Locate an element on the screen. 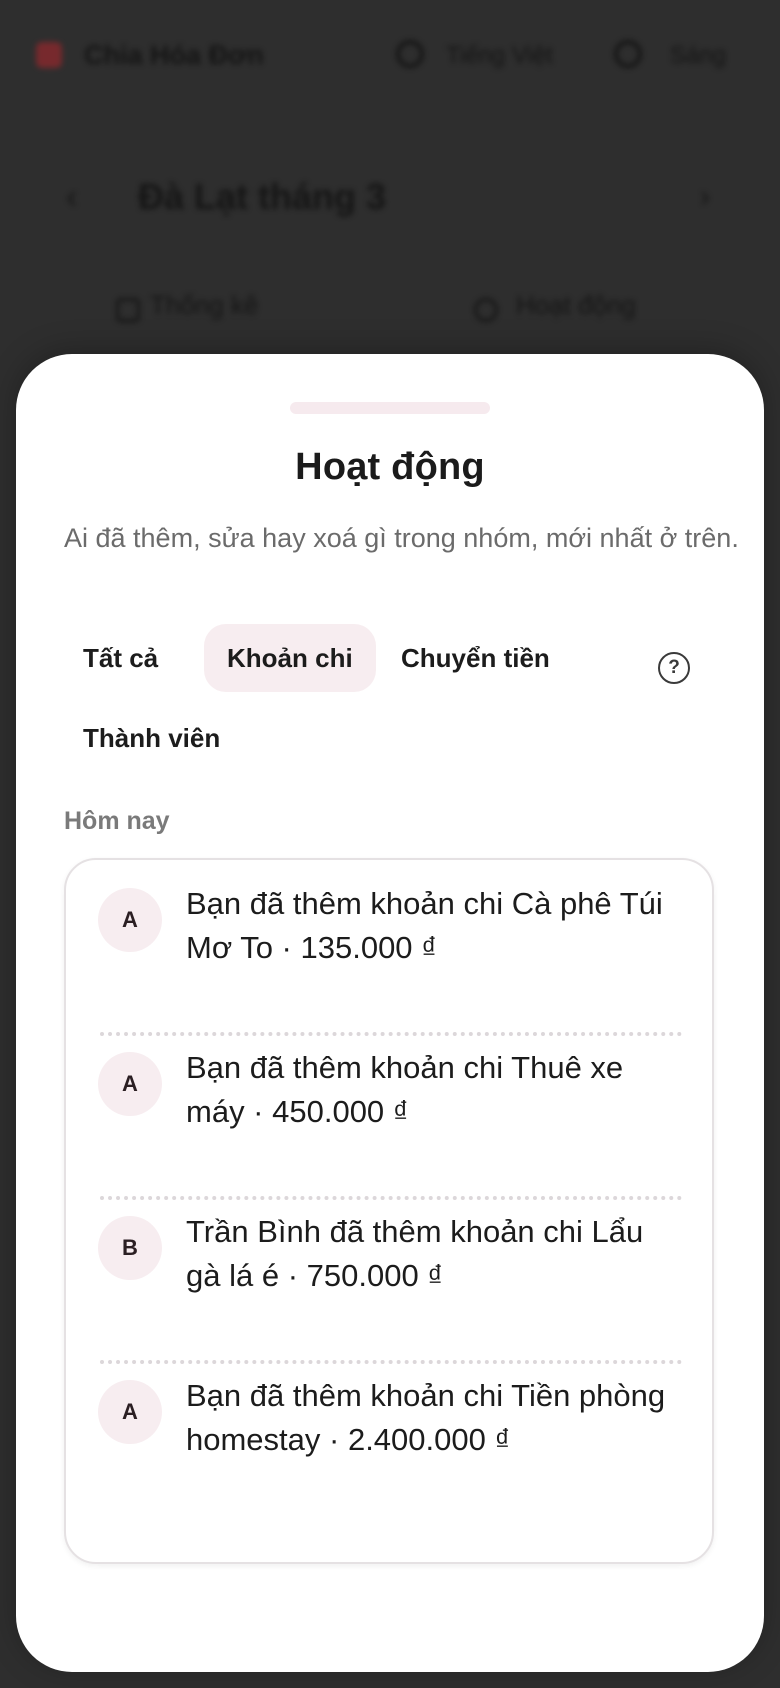 The image size is (780, 1688). language-toggle: Tiếng Việt is located at coordinates (499, 55).